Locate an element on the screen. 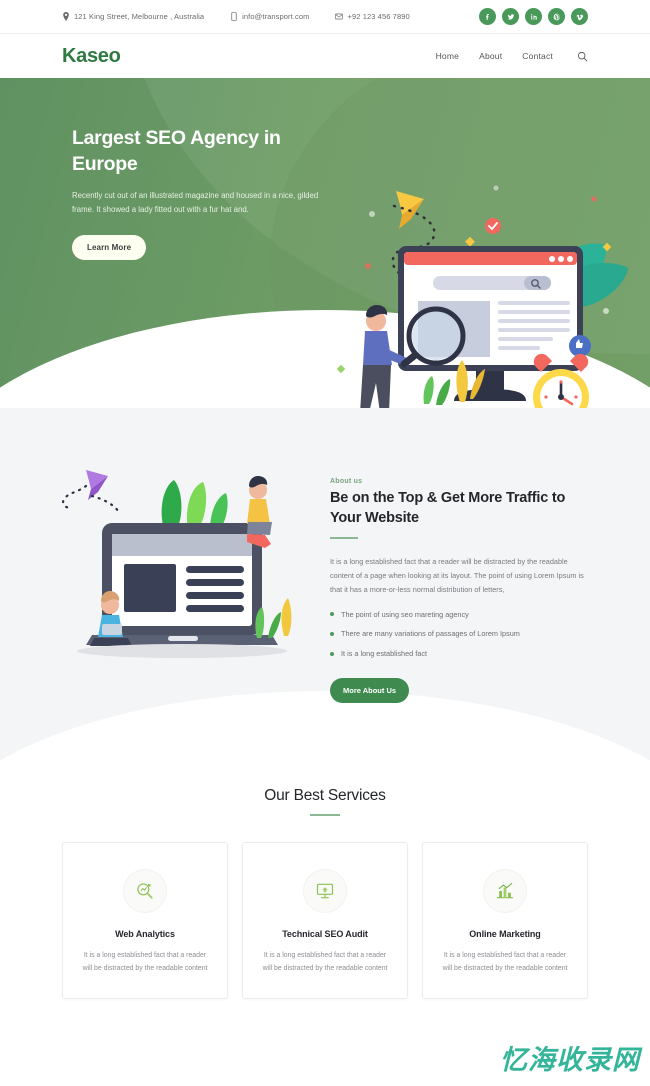 The height and width of the screenshot is (1086, 650). service-title: Technical SEO Audit is located at coordinates (325, 933).